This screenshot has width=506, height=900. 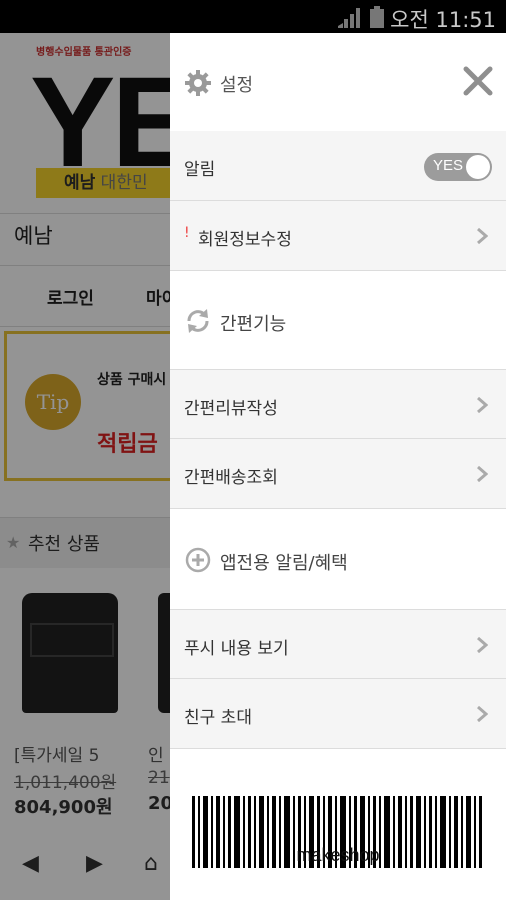 I want to click on barcode-label: makeshop, so click(x=338, y=855).